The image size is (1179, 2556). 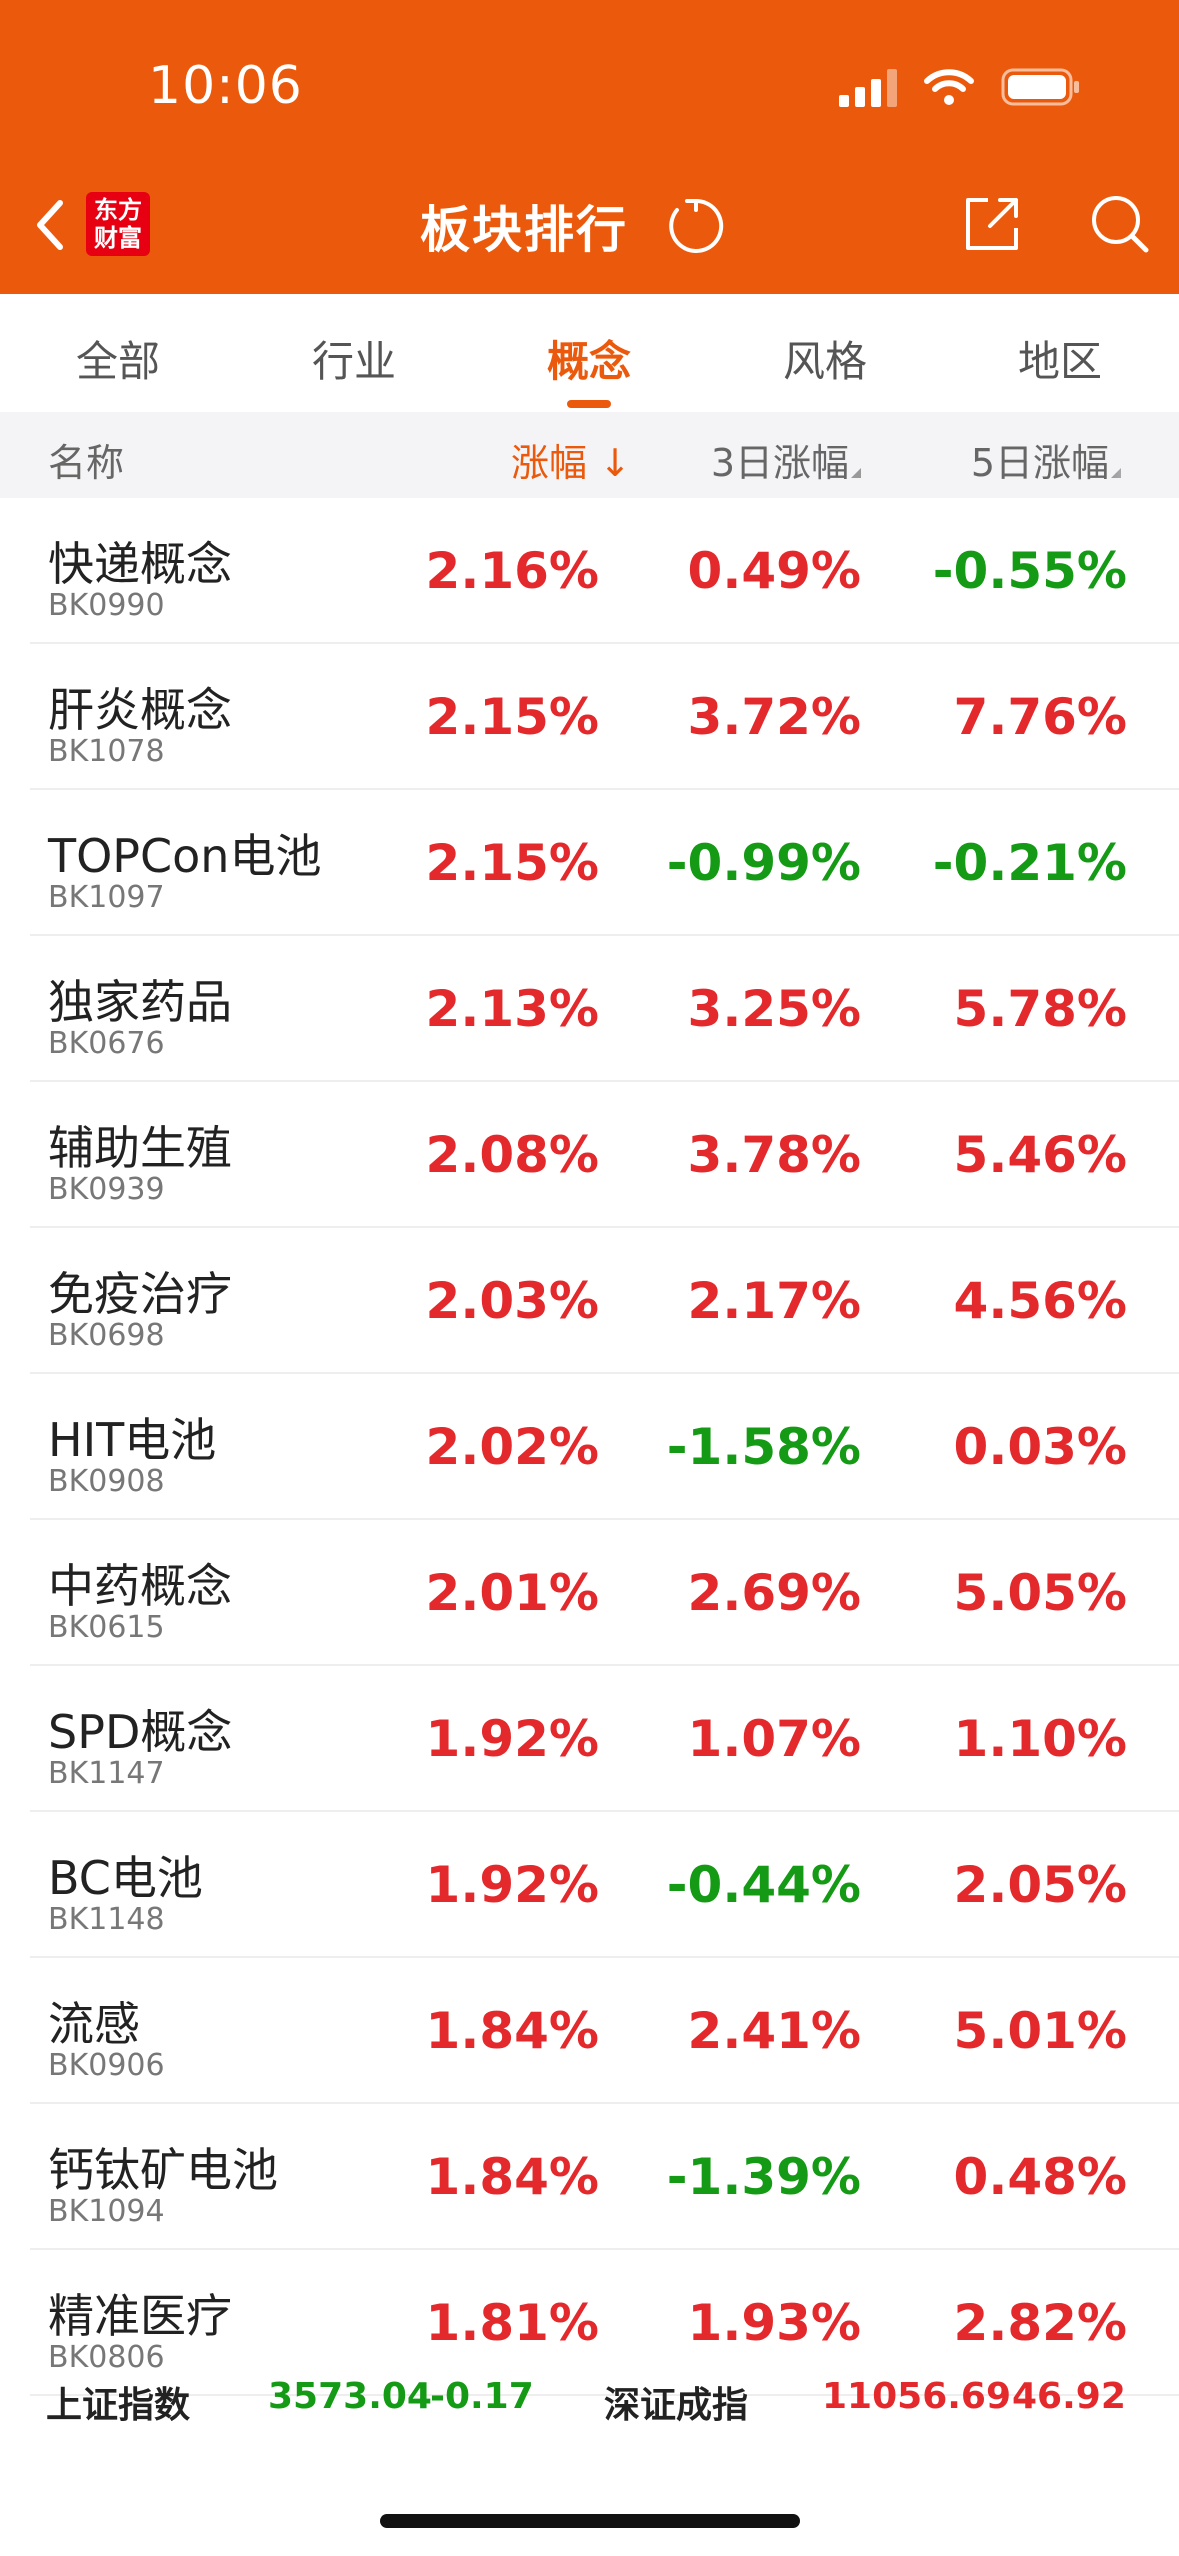 What do you see at coordinates (118, 210) in the screenshot?
I see `logo-text-line1: 东方` at bounding box center [118, 210].